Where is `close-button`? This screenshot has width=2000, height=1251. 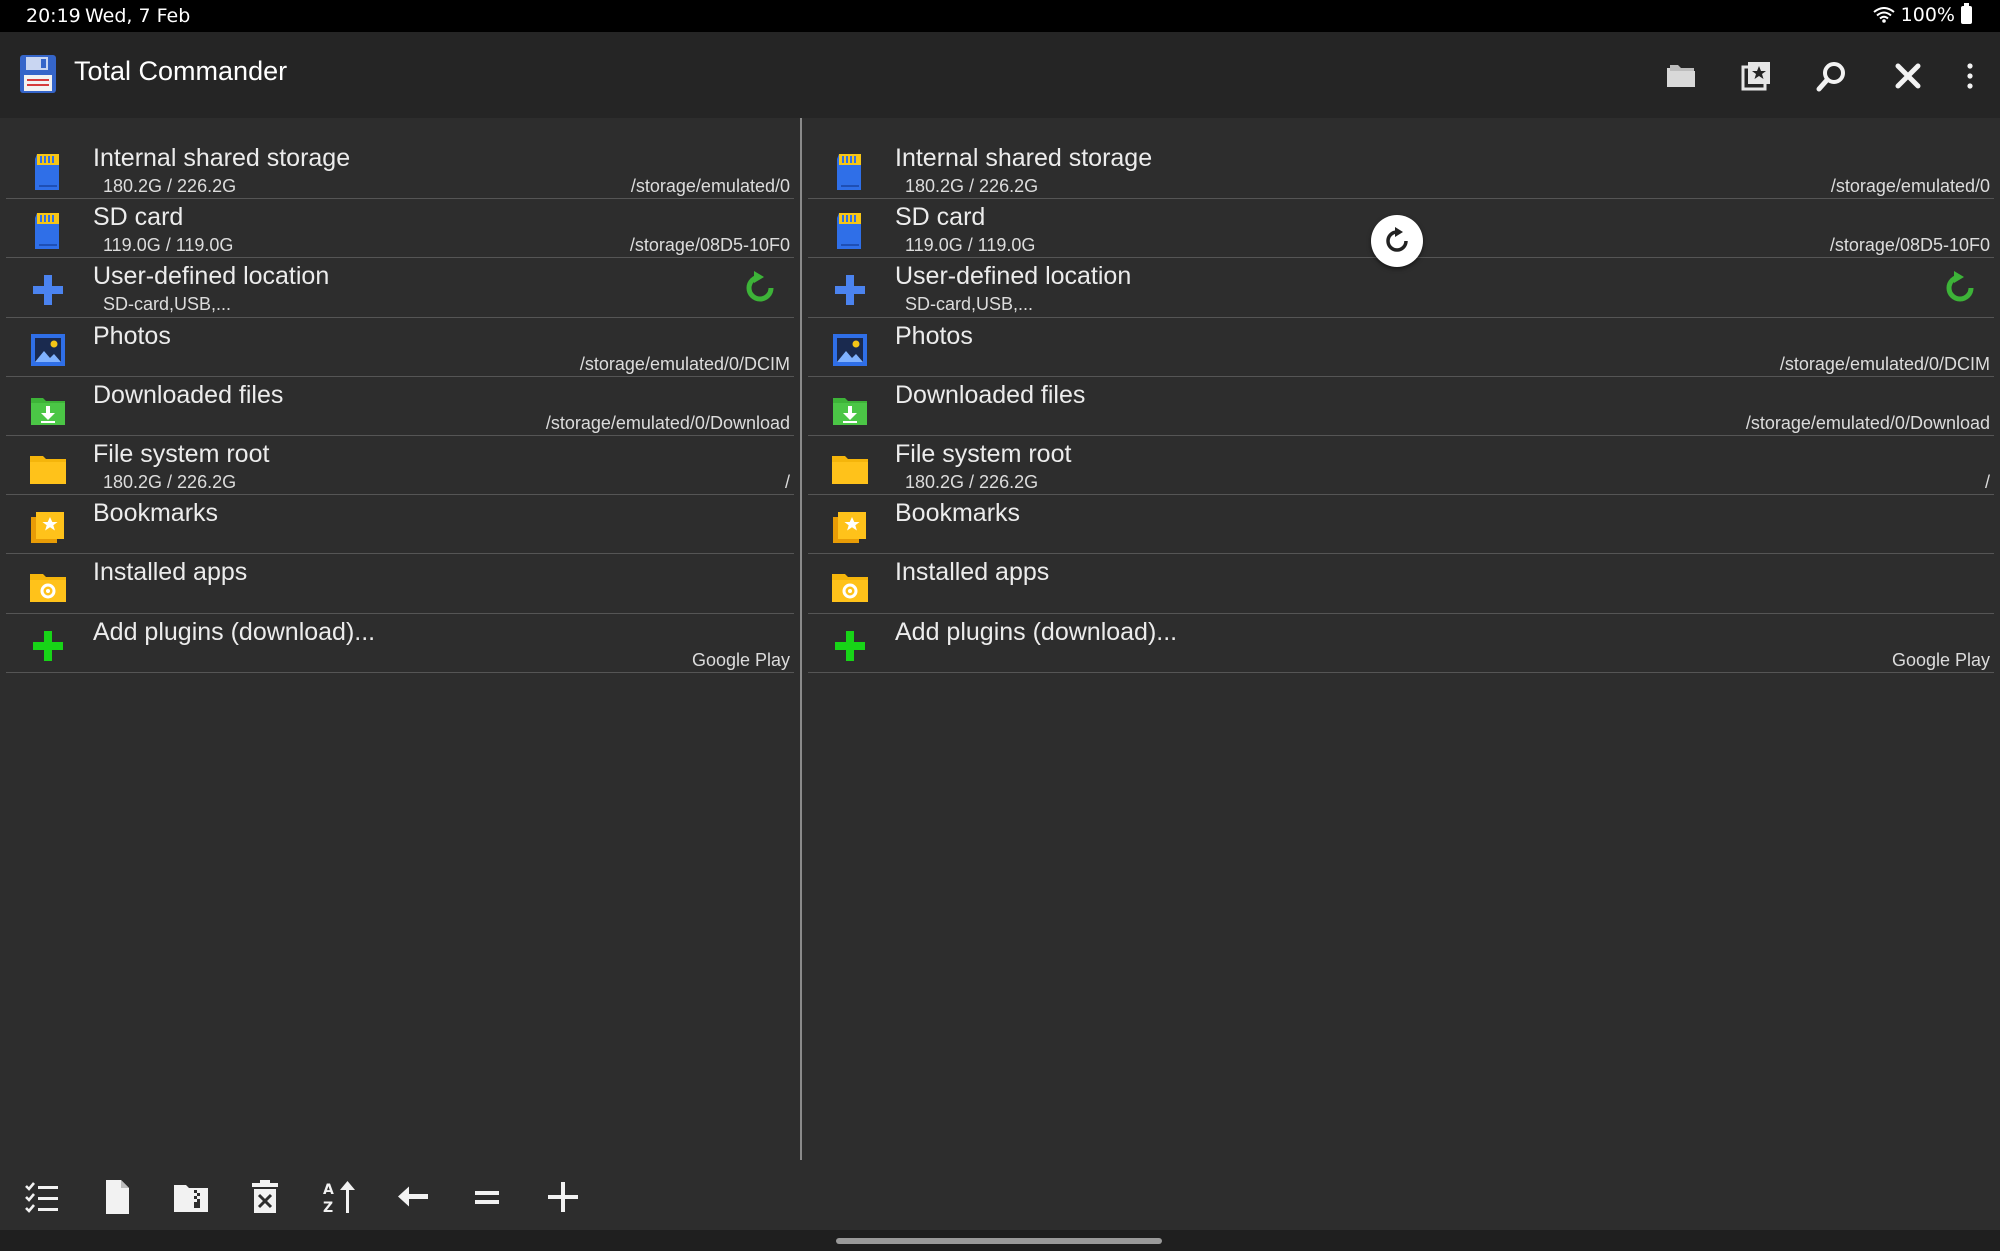 close-button is located at coordinates (1908, 76).